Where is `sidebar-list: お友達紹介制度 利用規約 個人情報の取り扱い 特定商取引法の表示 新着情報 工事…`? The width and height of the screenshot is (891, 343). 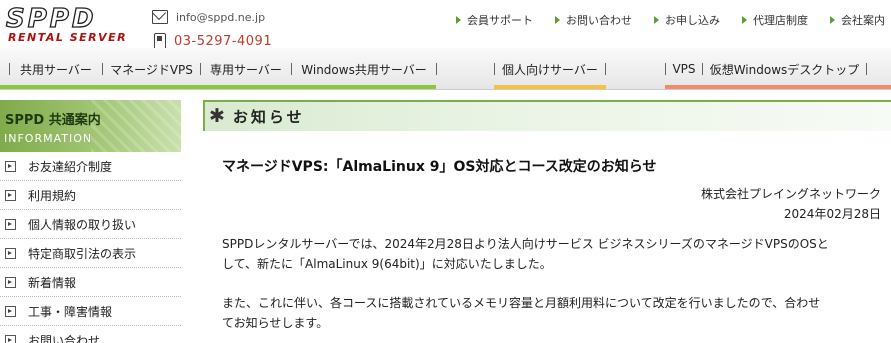
sidebar-list: お友達紹介制度 利用規約 個人情報の取り扱い 特定商取引法の表示 新着情報 工事… is located at coordinates (90, 247).